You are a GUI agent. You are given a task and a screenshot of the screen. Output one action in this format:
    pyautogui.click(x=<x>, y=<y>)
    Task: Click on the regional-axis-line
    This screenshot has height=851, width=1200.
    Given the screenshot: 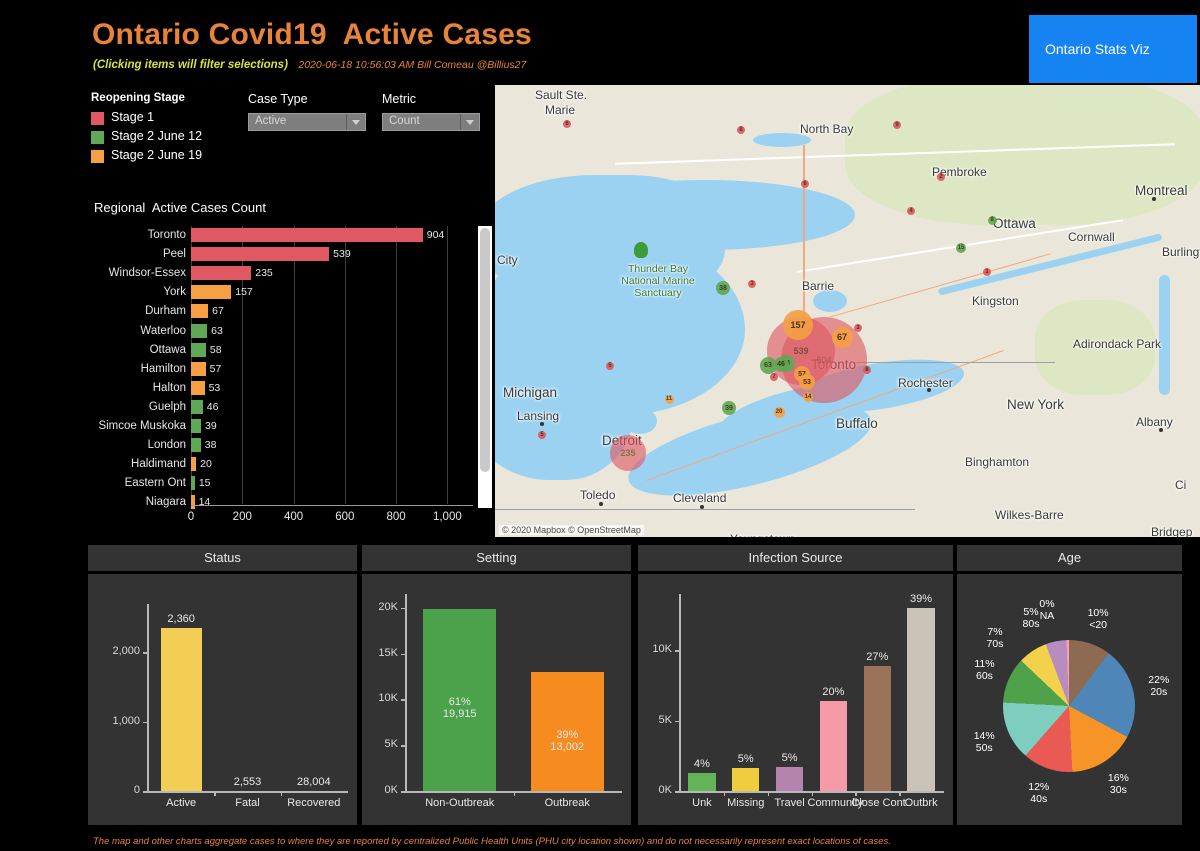 What is the action you would take?
    pyautogui.click(x=332, y=505)
    